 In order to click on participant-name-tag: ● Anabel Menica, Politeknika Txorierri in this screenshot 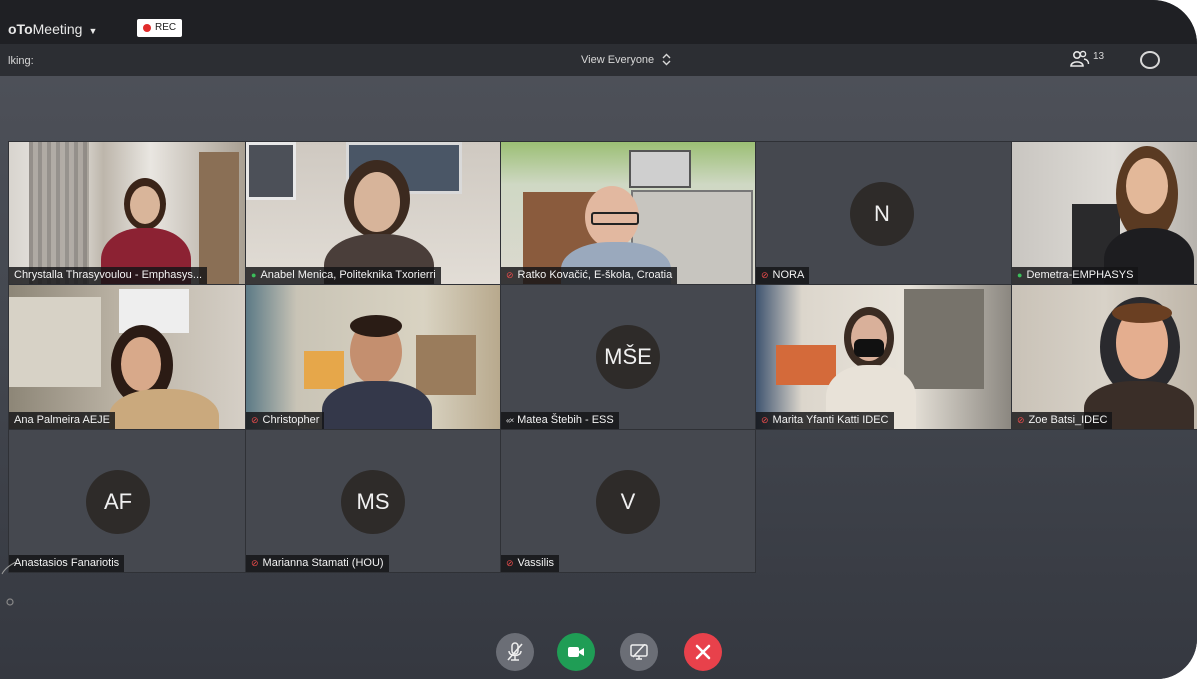, I will do `click(343, 275)`.